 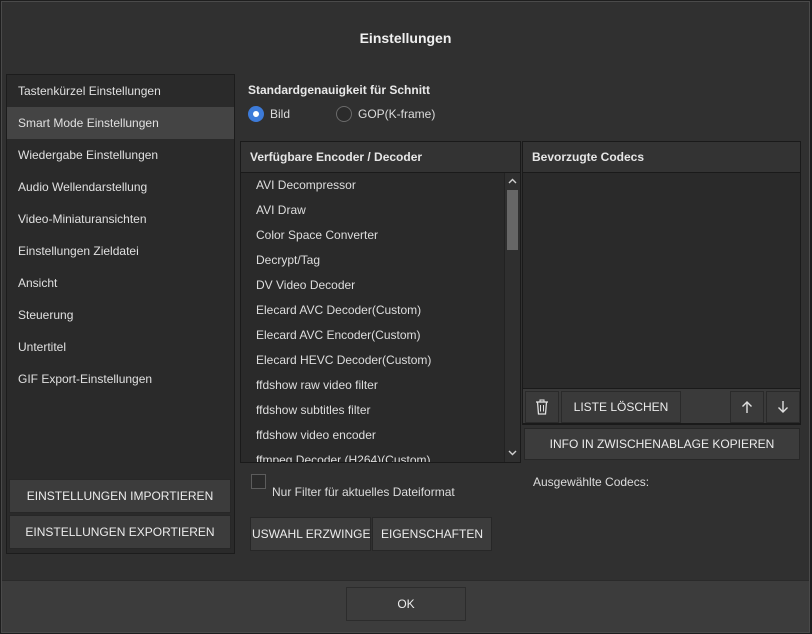 I want to click on encoder-list-item: ffdshow video encoder, so click(x=372, y=435).